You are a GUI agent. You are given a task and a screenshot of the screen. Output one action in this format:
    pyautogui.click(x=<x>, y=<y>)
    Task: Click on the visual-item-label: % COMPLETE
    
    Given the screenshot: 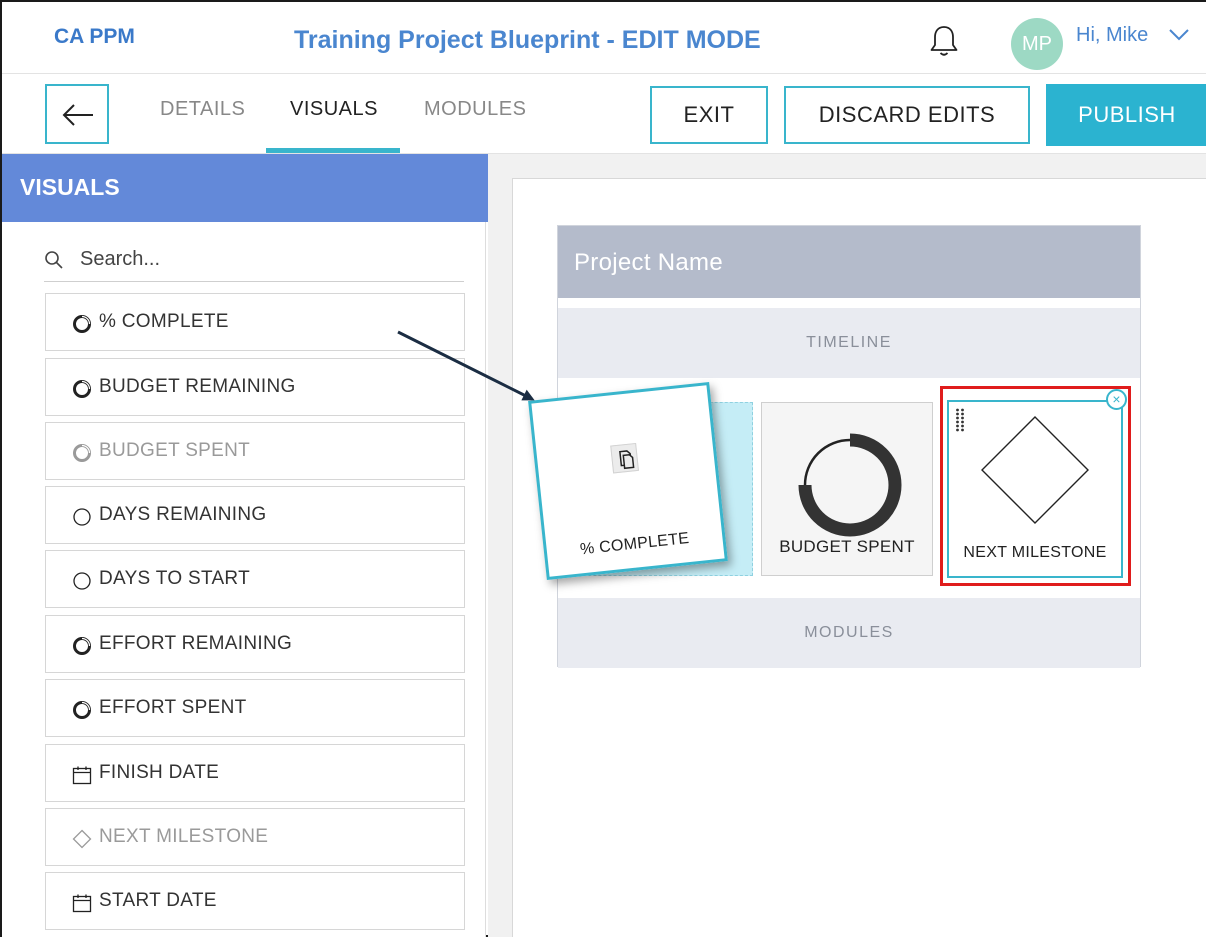 What is the action you would take?
    pyautogui.click(x=164, y=321)
    